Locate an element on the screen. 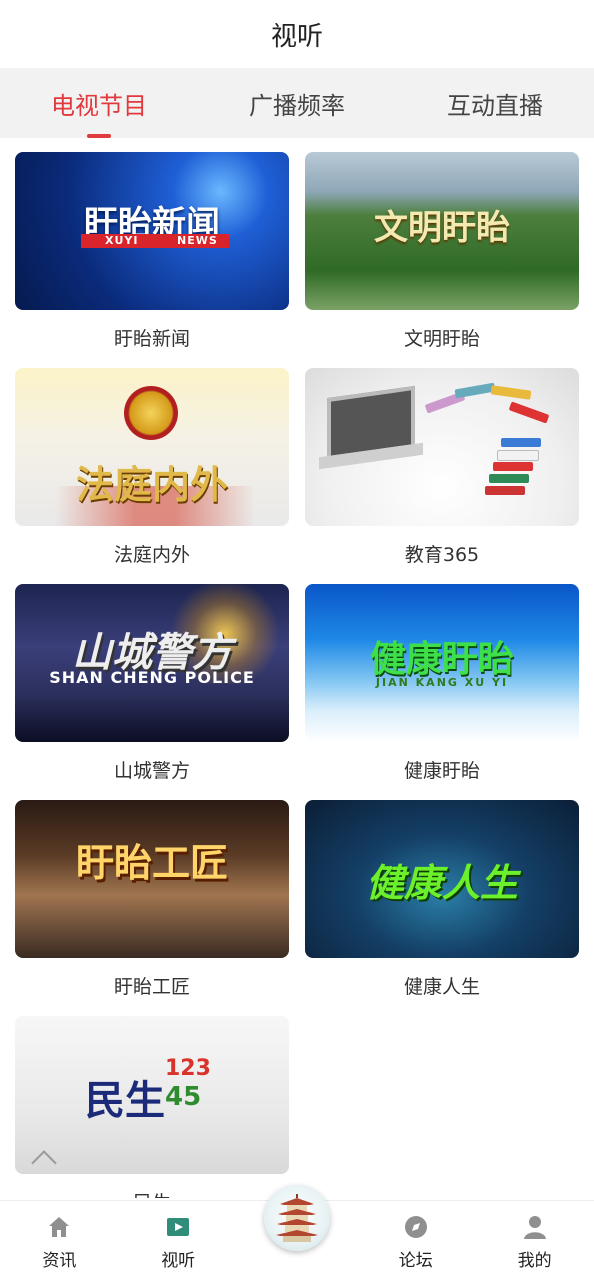 The width and height of the screenshot is (594, 1281). tabbar-item-center is located at coordinates (297, 1233).